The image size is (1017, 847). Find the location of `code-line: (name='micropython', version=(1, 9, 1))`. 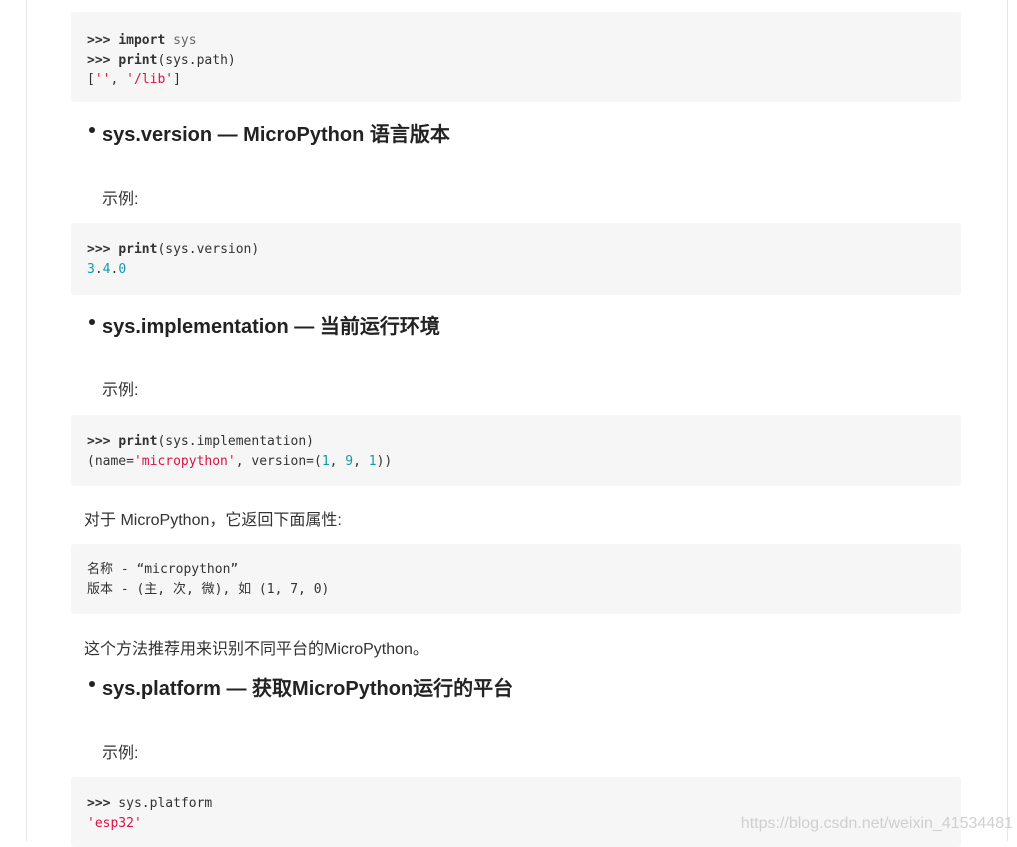

code-line: (name='micropython', version=(1, 9, 1)) is located at coordinates (240, 461).